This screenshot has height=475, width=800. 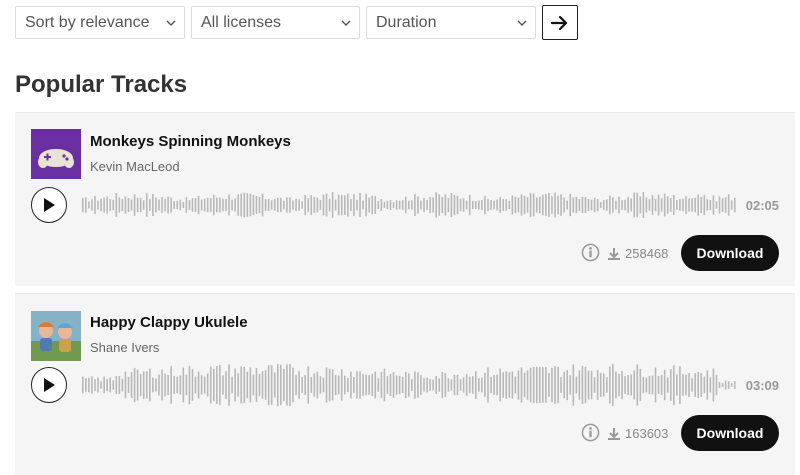 What do you see at coordinates (124, 347) in the screenshot?
I see `track-artist: Shane Ivers` at bounding box center [124, 347].